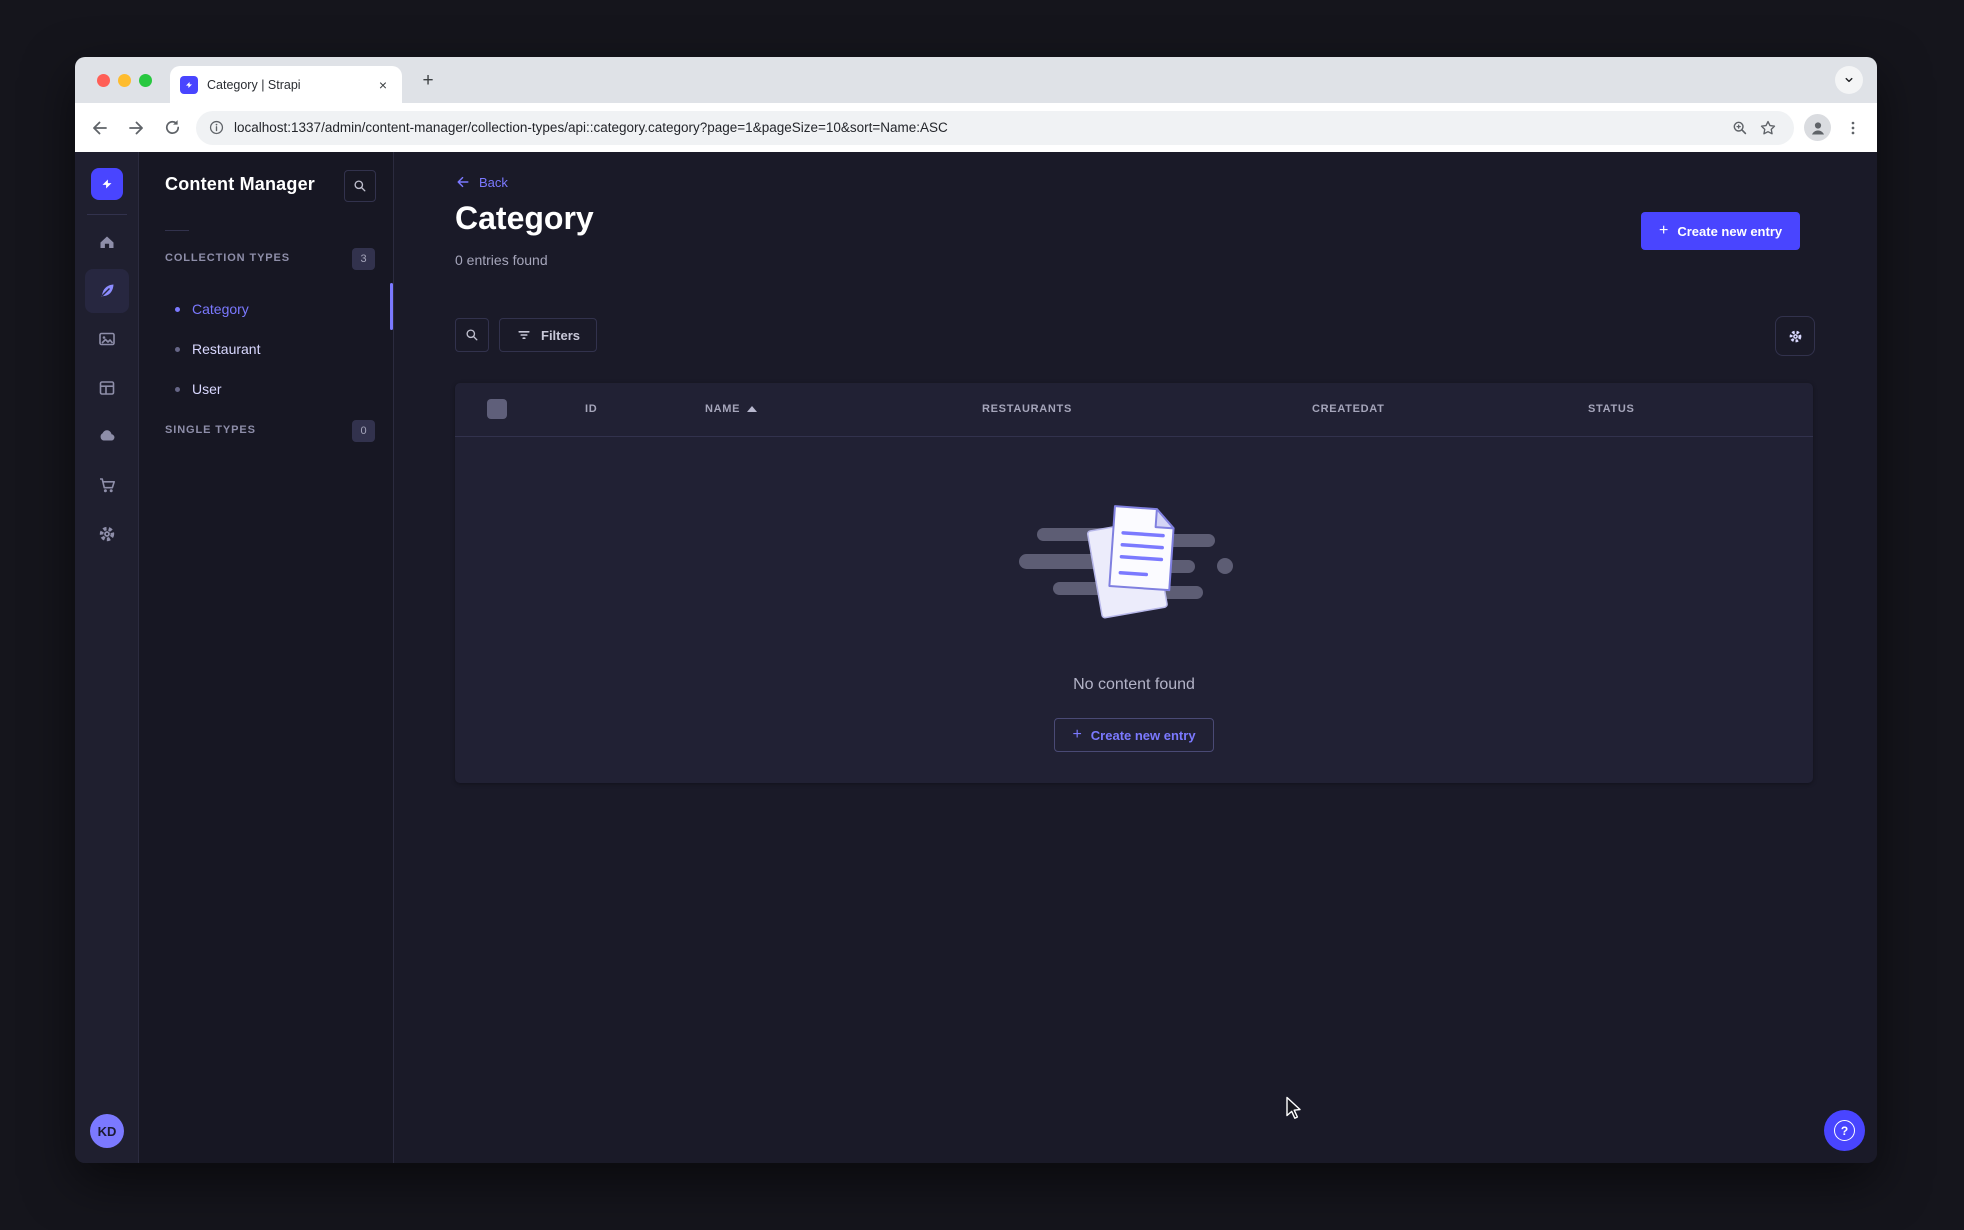 This screenshot has width=1964, height=1230. I want to click on sidebar-item-category: Category, so click(212, 309).